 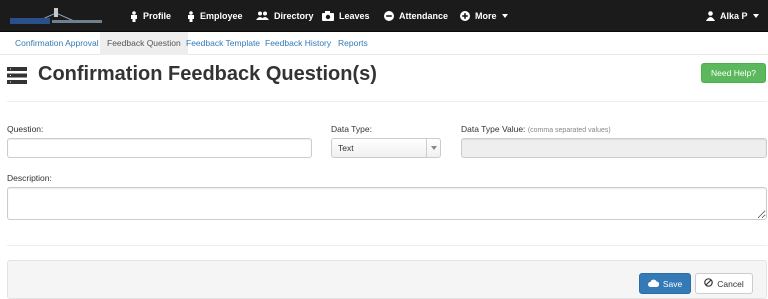 What do you see at coordinates (672, 283) in the screenshot?
I see `save-button-label: Save` at bounding box center [672, 283].